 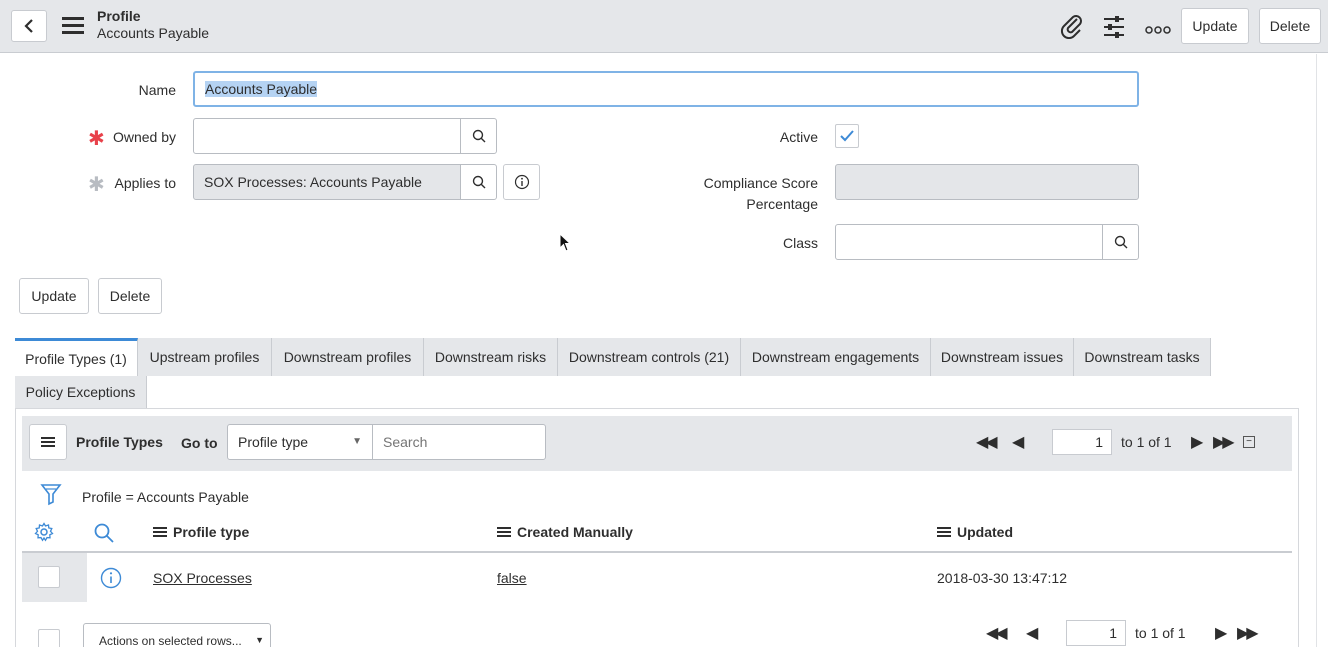 I want to click on header-update-button: Update, so click(x=1215, y=26).